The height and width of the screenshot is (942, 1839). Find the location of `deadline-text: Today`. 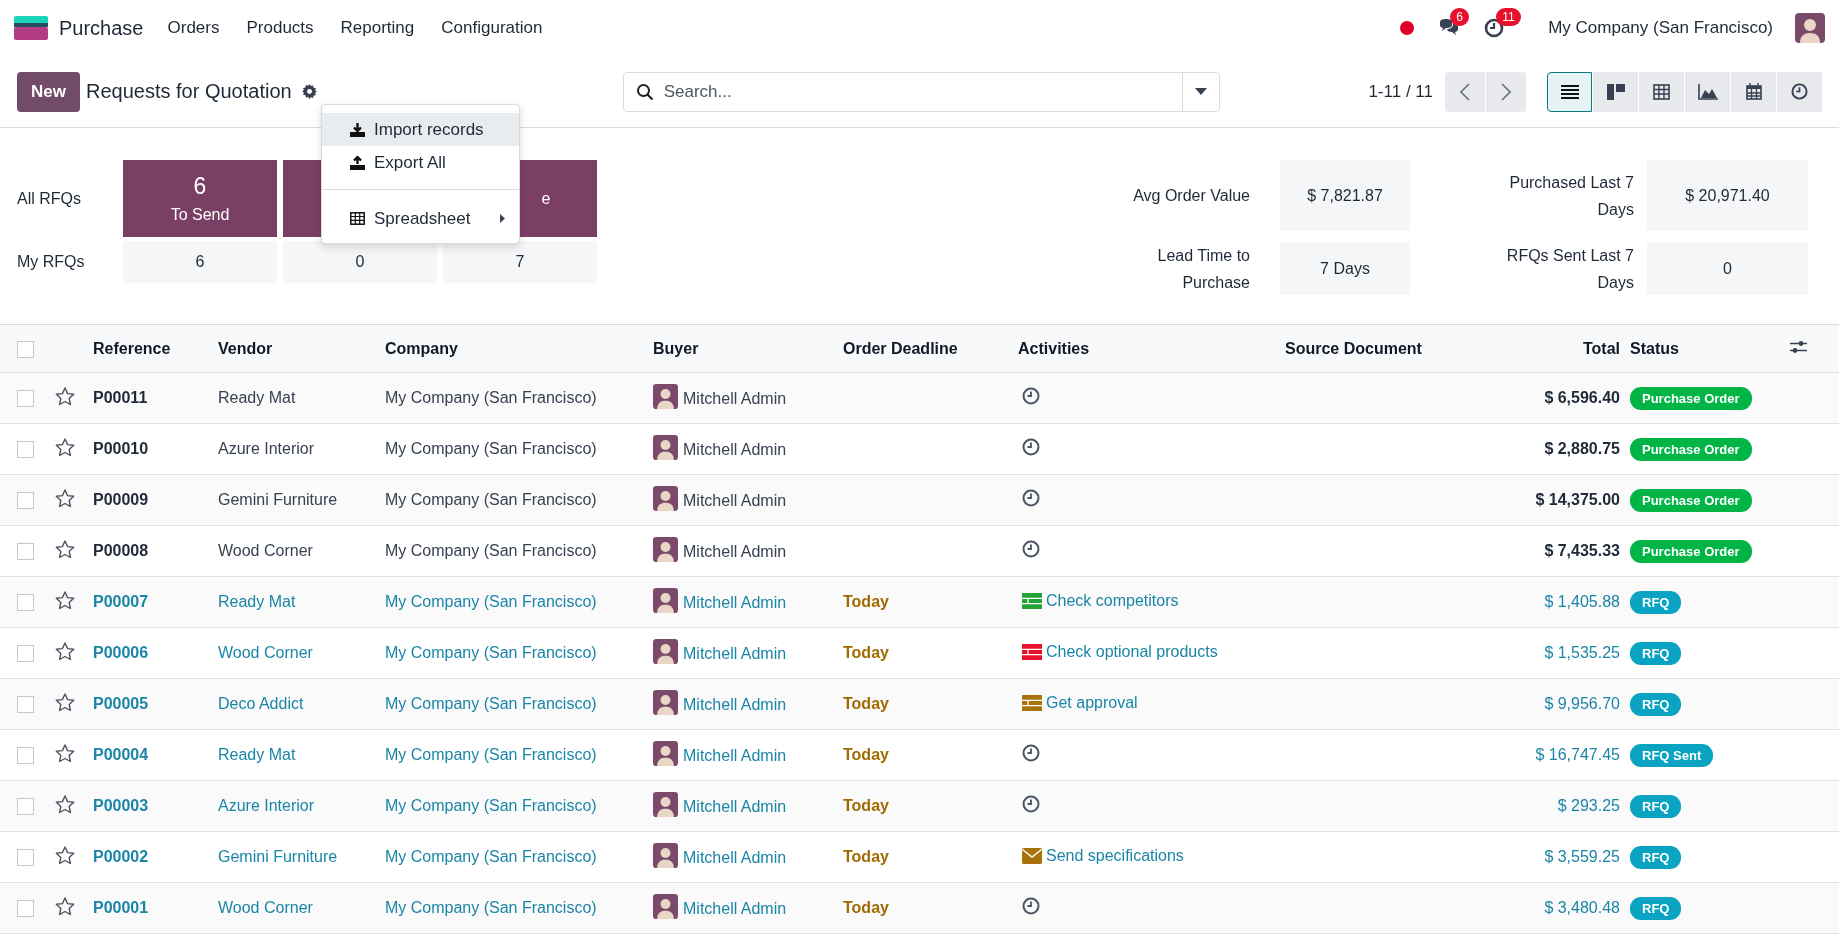

deadline-text: Today is located at coordinates (866, 907).